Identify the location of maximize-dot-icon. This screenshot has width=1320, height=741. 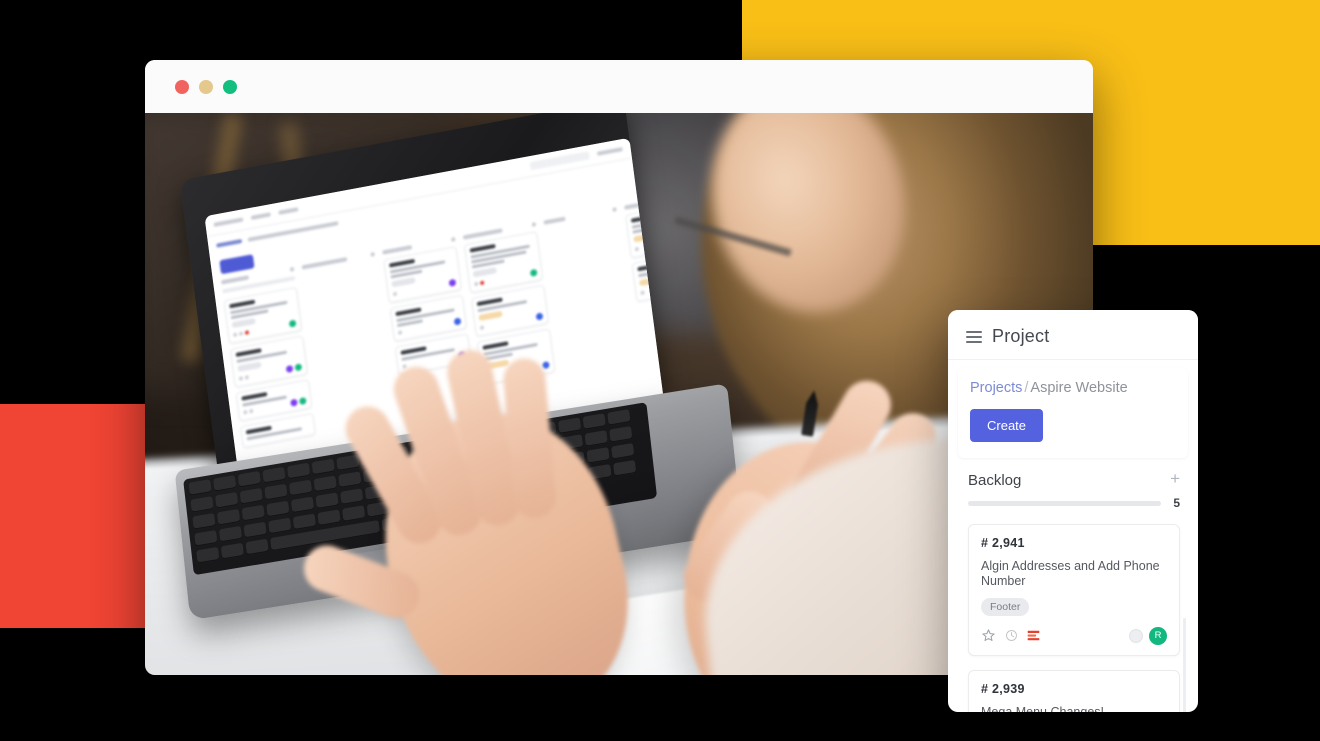
(230, 86).